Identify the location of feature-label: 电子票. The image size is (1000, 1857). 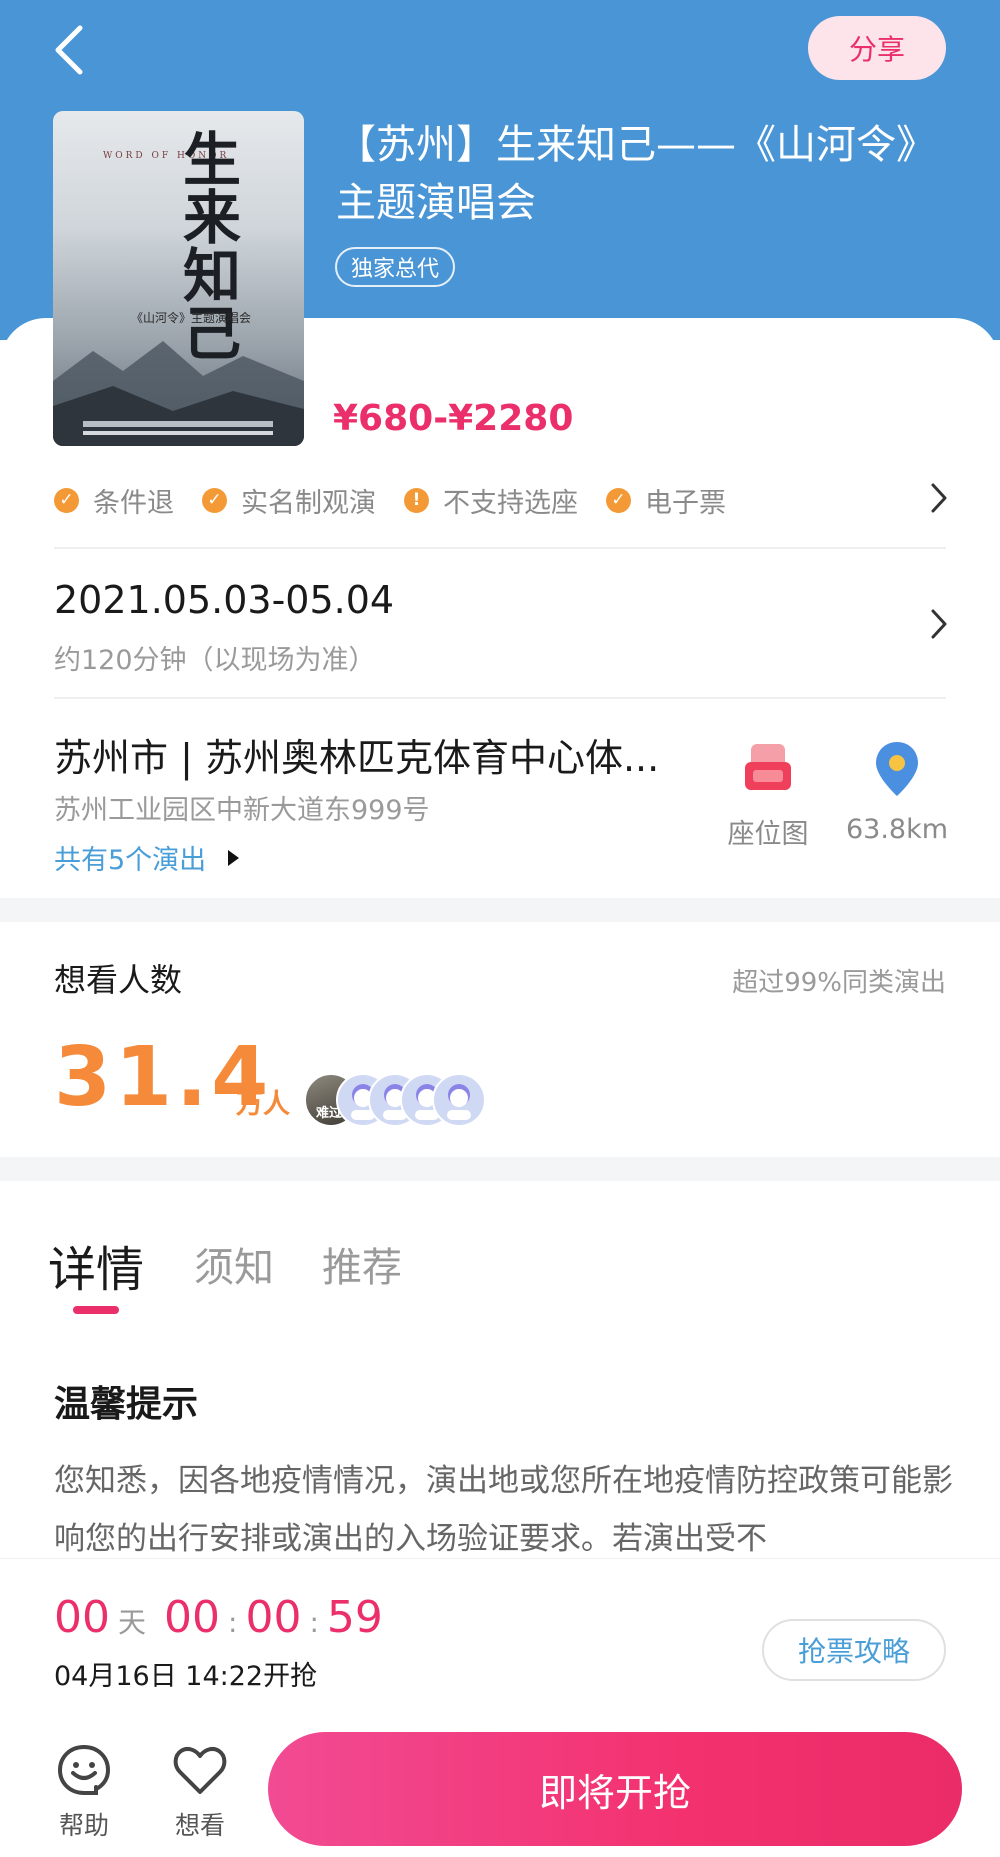
(685, 503).